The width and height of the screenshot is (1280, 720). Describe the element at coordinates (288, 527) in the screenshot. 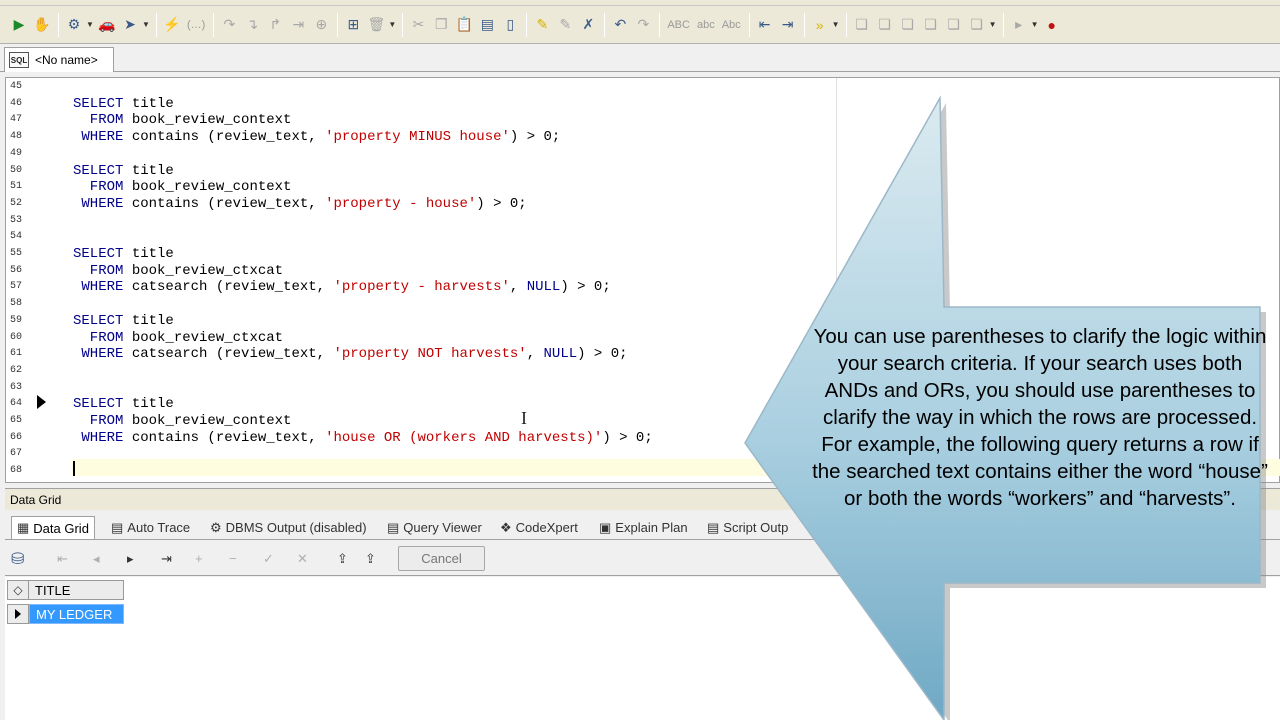

I see `tab-dbms-output-disabled: ⚙ DBMS Output (disabled)` at that location.